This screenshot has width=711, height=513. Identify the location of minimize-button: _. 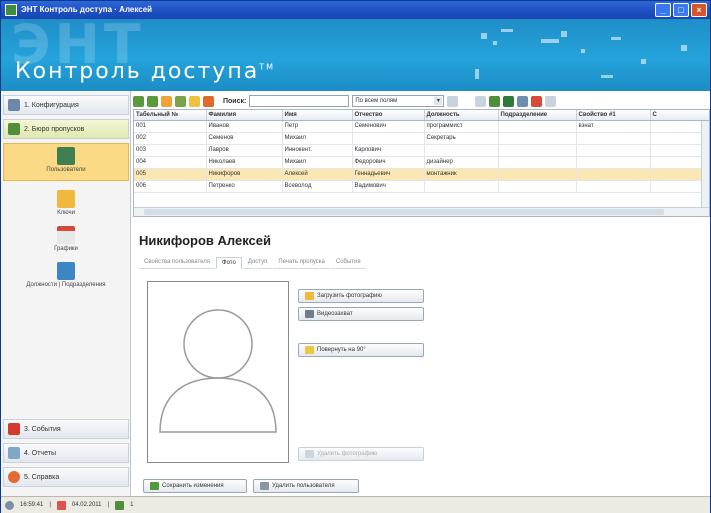
(663, 10).